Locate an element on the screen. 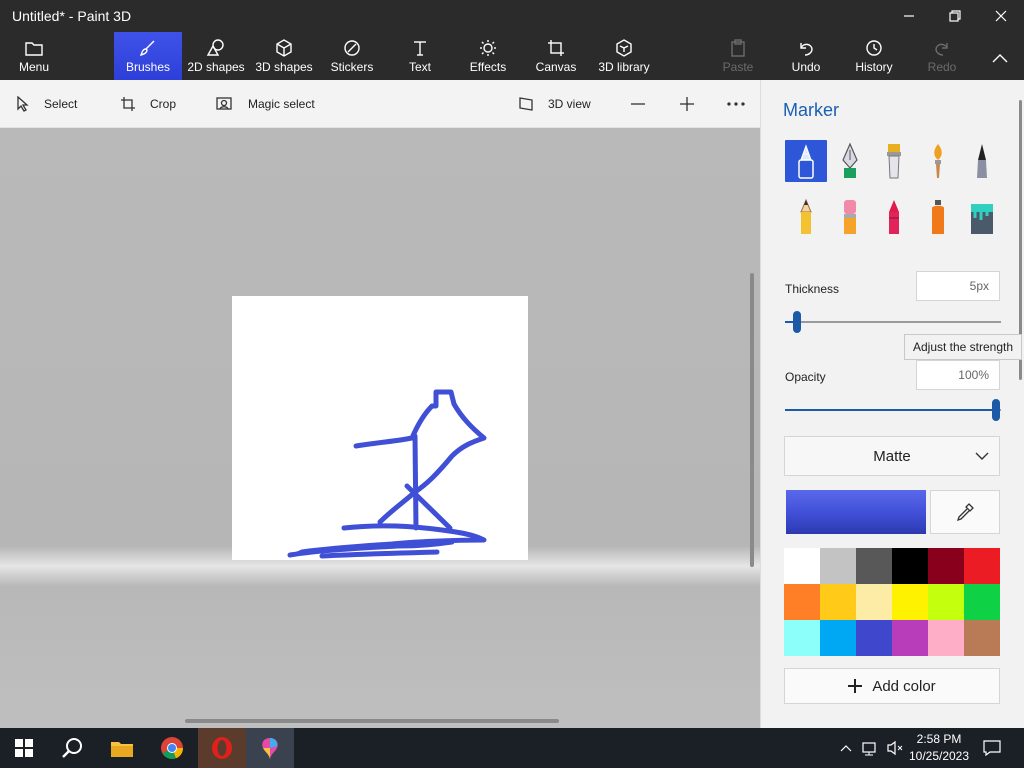  collapse-ribbon-button is located at coordinates (1000, 56).